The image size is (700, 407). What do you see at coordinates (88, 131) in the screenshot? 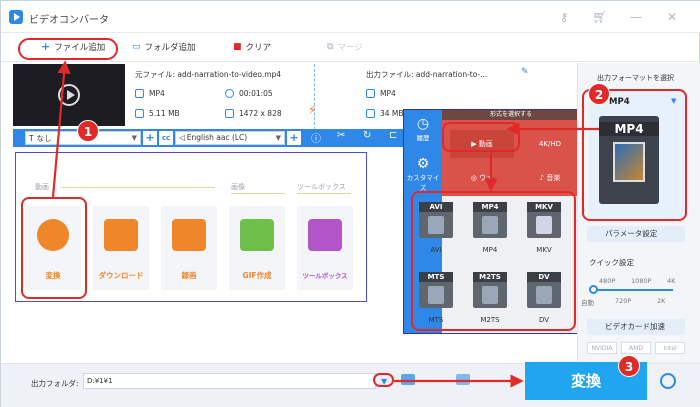
I see `step-1-badge: 1` at bounding box center [88, 131].